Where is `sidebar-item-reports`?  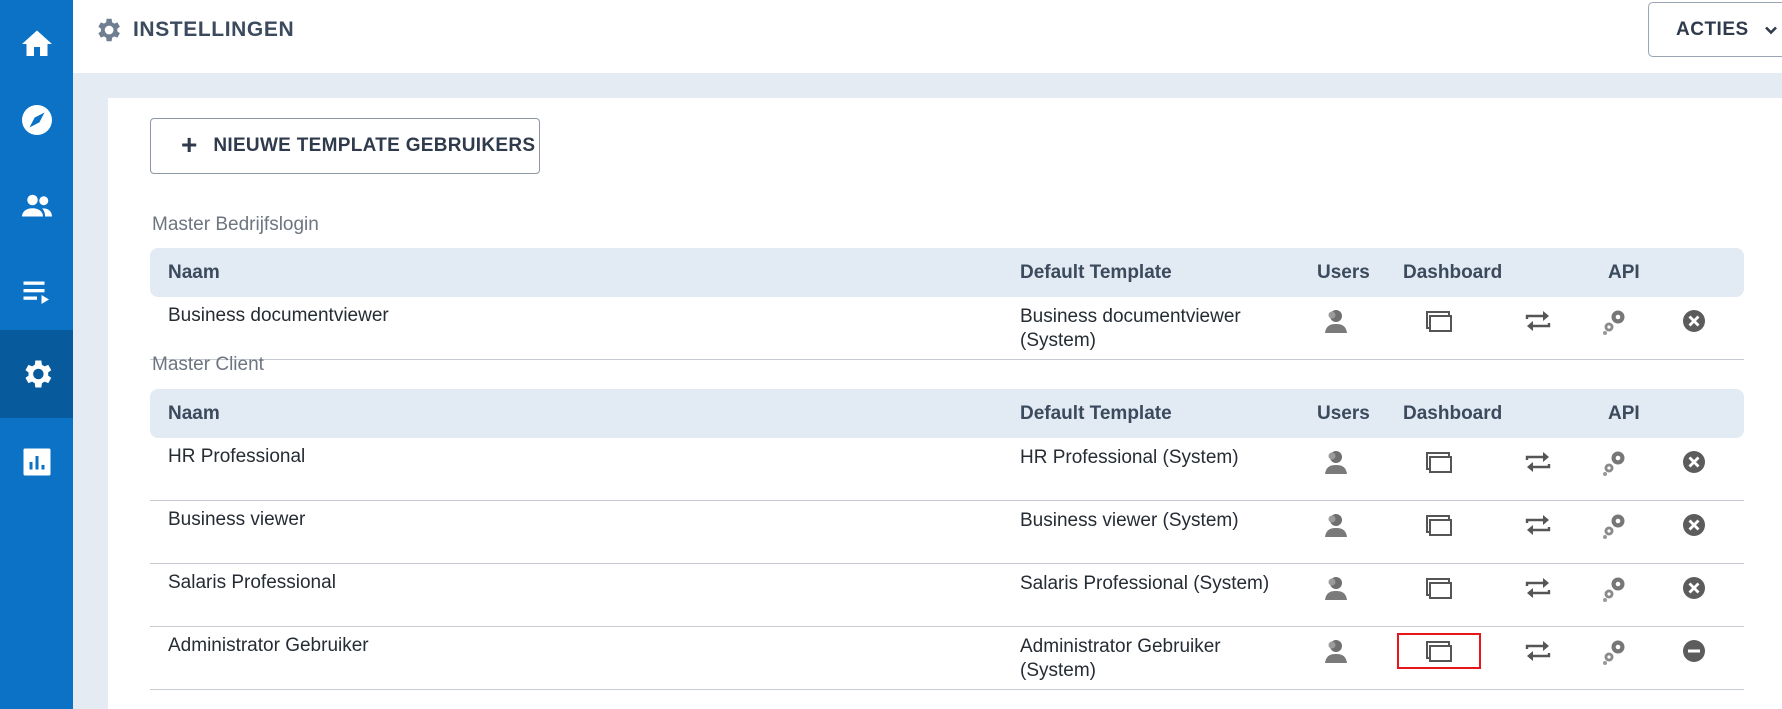 sidebar-item-reports is located at coordinates (36, 462).